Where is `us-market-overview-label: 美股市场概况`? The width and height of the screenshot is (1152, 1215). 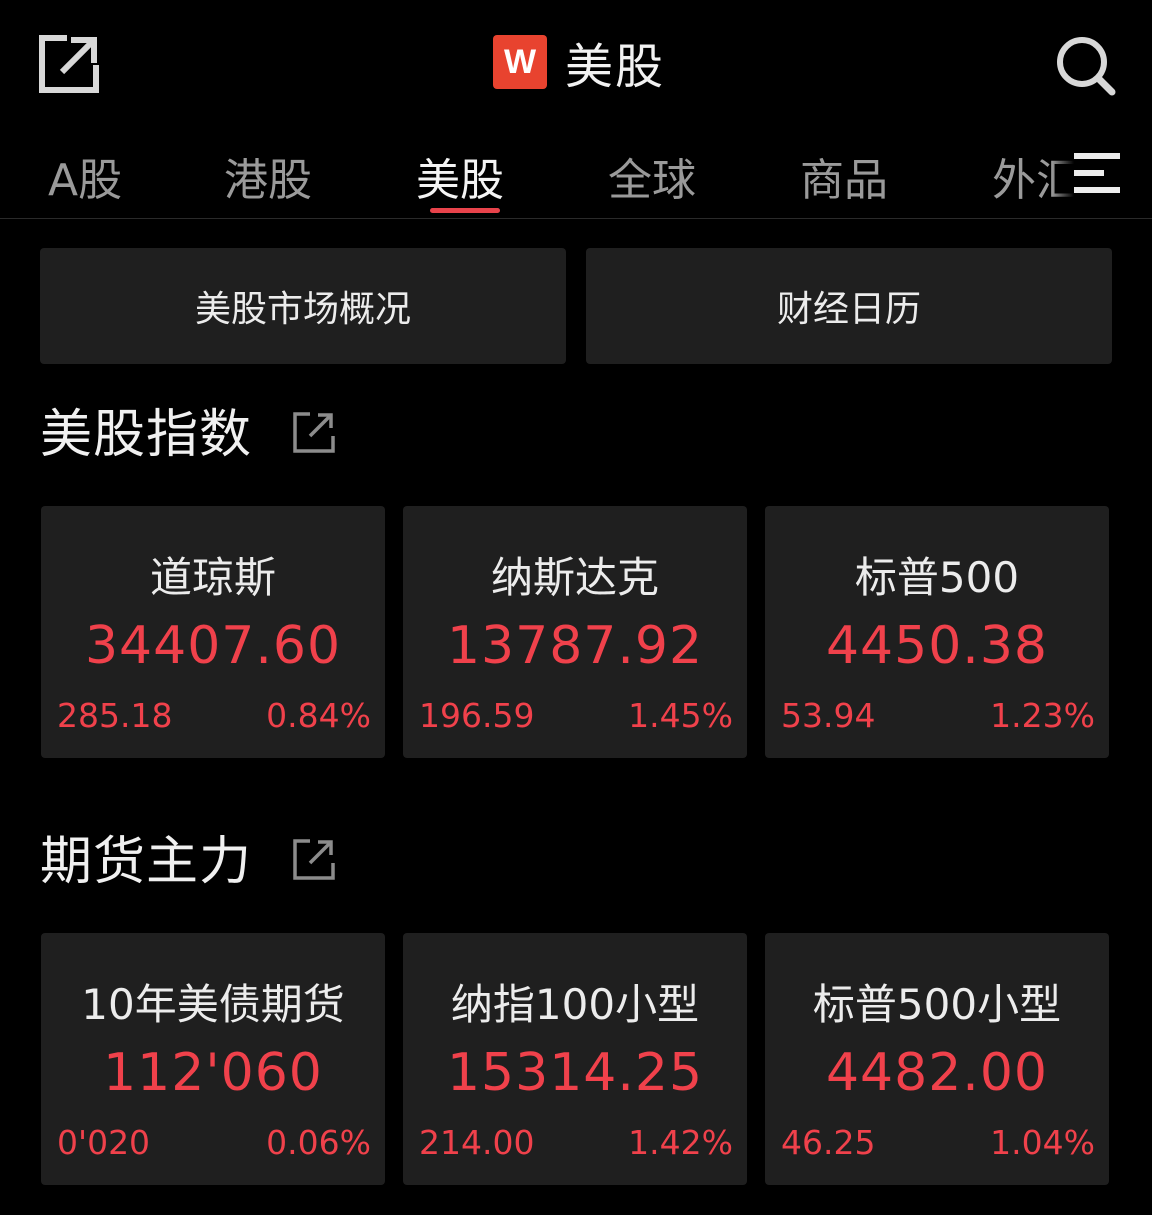
us-market-overview-label: 美股市场概况 is located at coordinates (302, 309).